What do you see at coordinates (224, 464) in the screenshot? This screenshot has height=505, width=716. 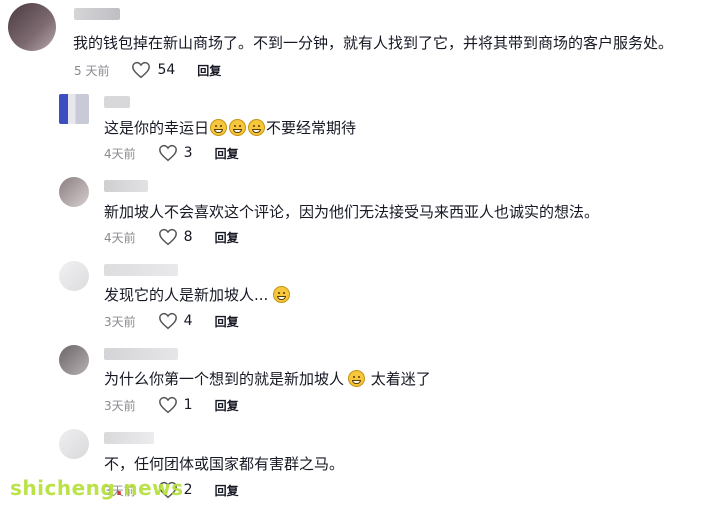 I see `comment-text: 不，任何团体或国家都有害群之马。` at bounding box center [224, 464].